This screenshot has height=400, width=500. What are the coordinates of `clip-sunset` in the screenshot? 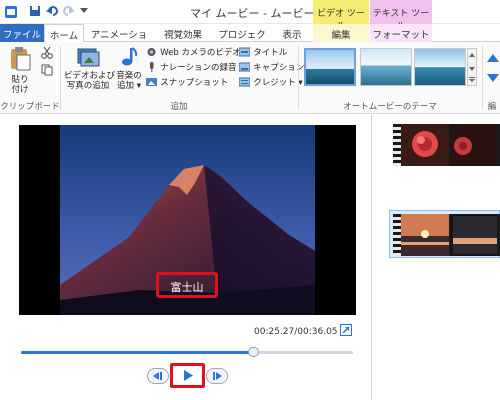 It's located at (446, 235).